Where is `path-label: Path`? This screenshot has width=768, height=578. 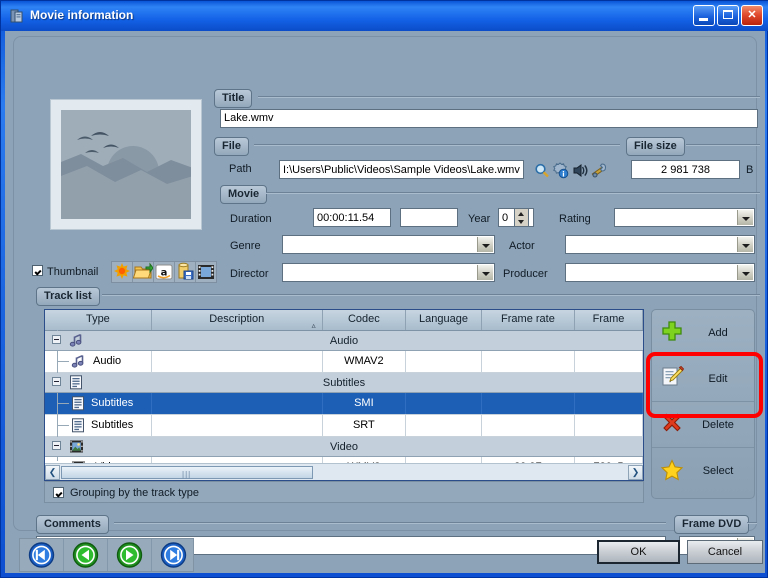
path-label: Path is located at coordinates (240, 169).